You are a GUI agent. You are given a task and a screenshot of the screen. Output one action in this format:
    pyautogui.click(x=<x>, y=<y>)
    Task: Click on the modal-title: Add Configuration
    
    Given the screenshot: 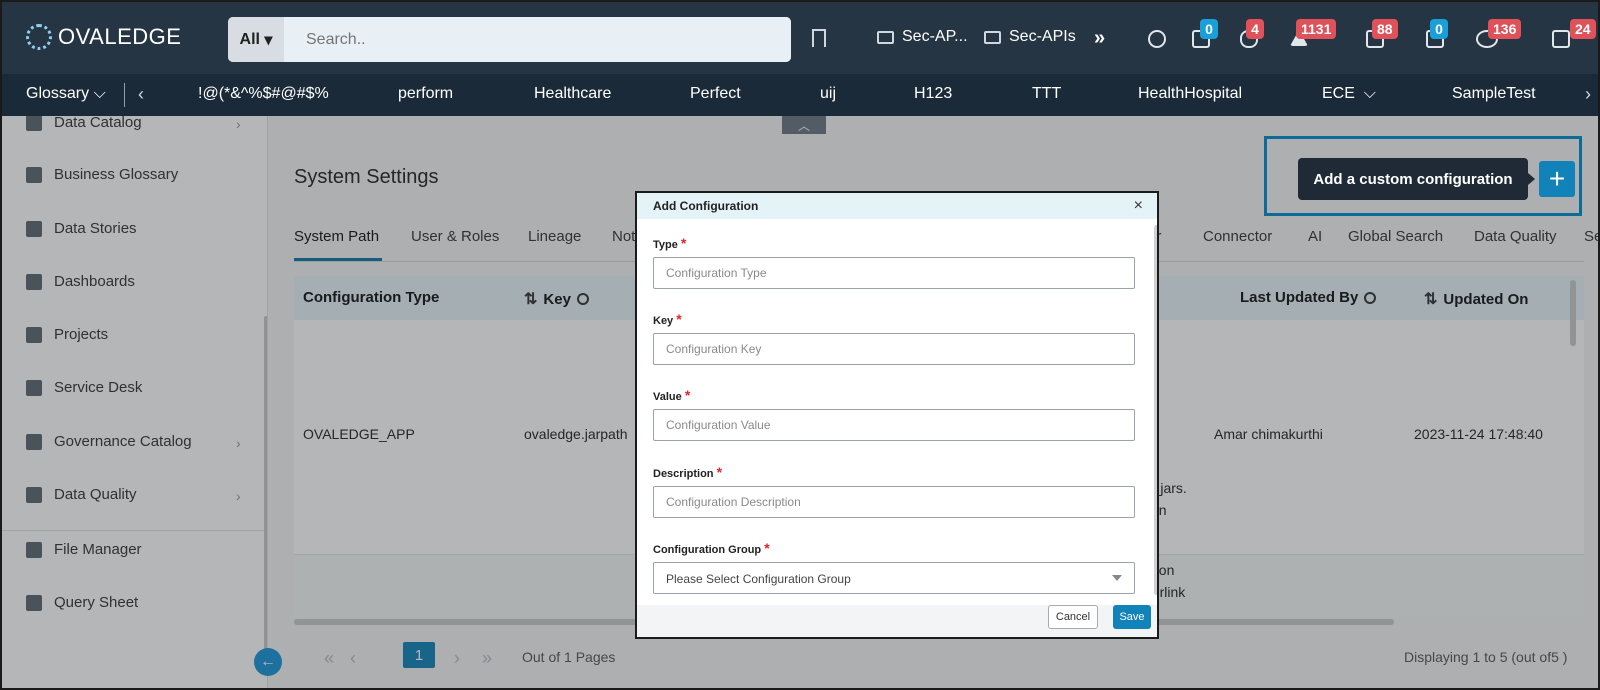 What is the action you would take?
    pyautogui.click(x=706, y=206)
    